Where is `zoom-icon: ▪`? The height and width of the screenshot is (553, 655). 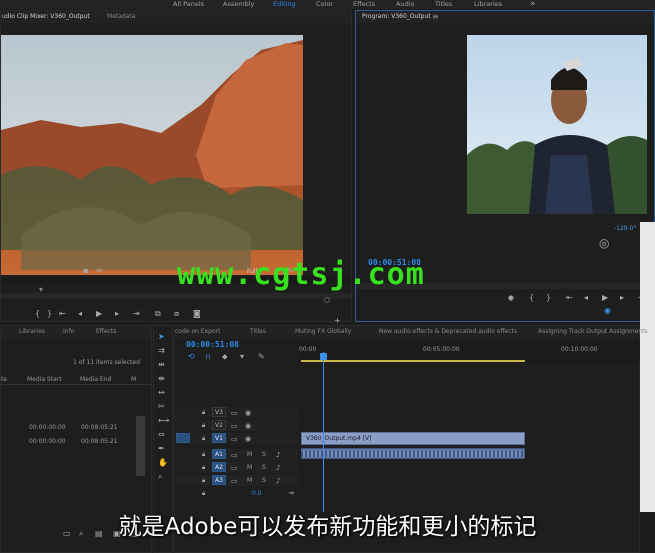 zoom-icon: ▪ is located at coordinates (85, 271).